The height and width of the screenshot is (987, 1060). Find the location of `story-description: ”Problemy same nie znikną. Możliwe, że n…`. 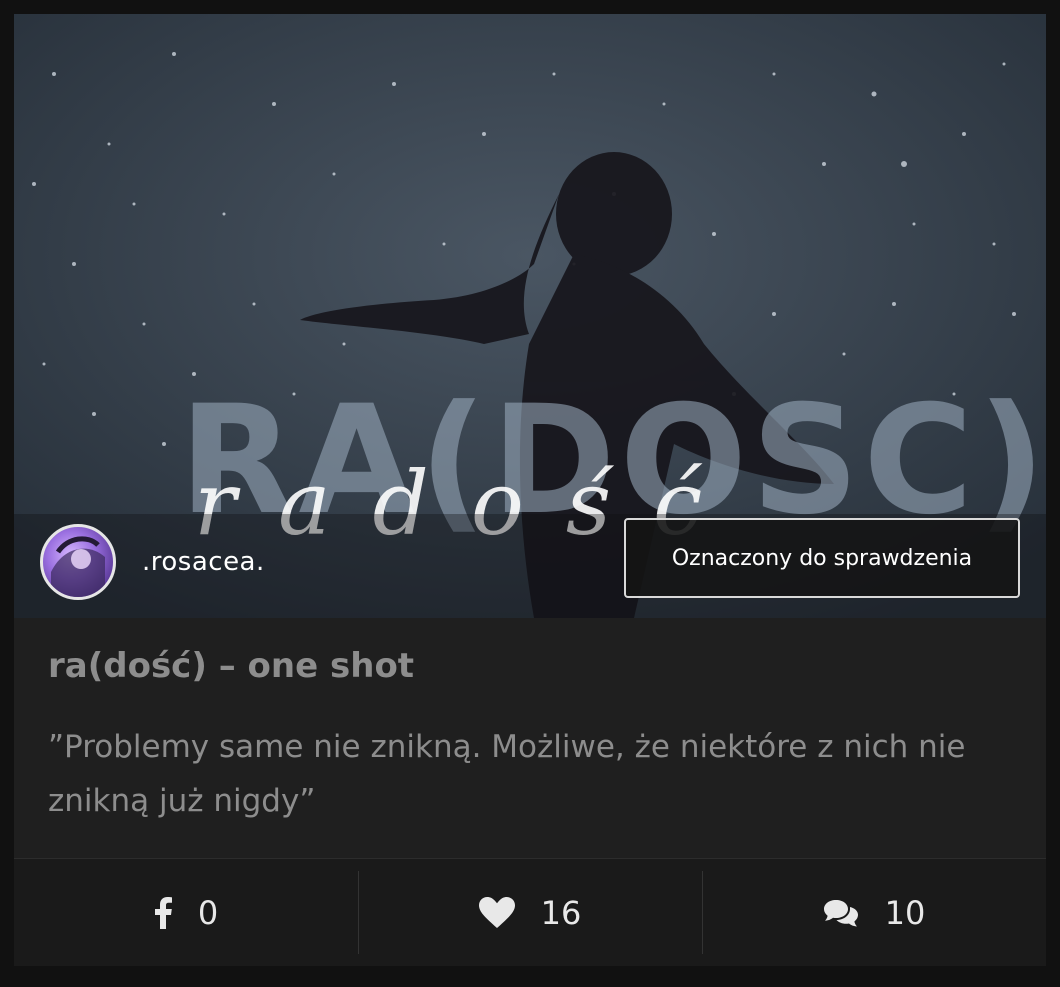

story-description: ”Problemy same nie znikną. Możliwe, że n… is located at coordinates (507, 774).